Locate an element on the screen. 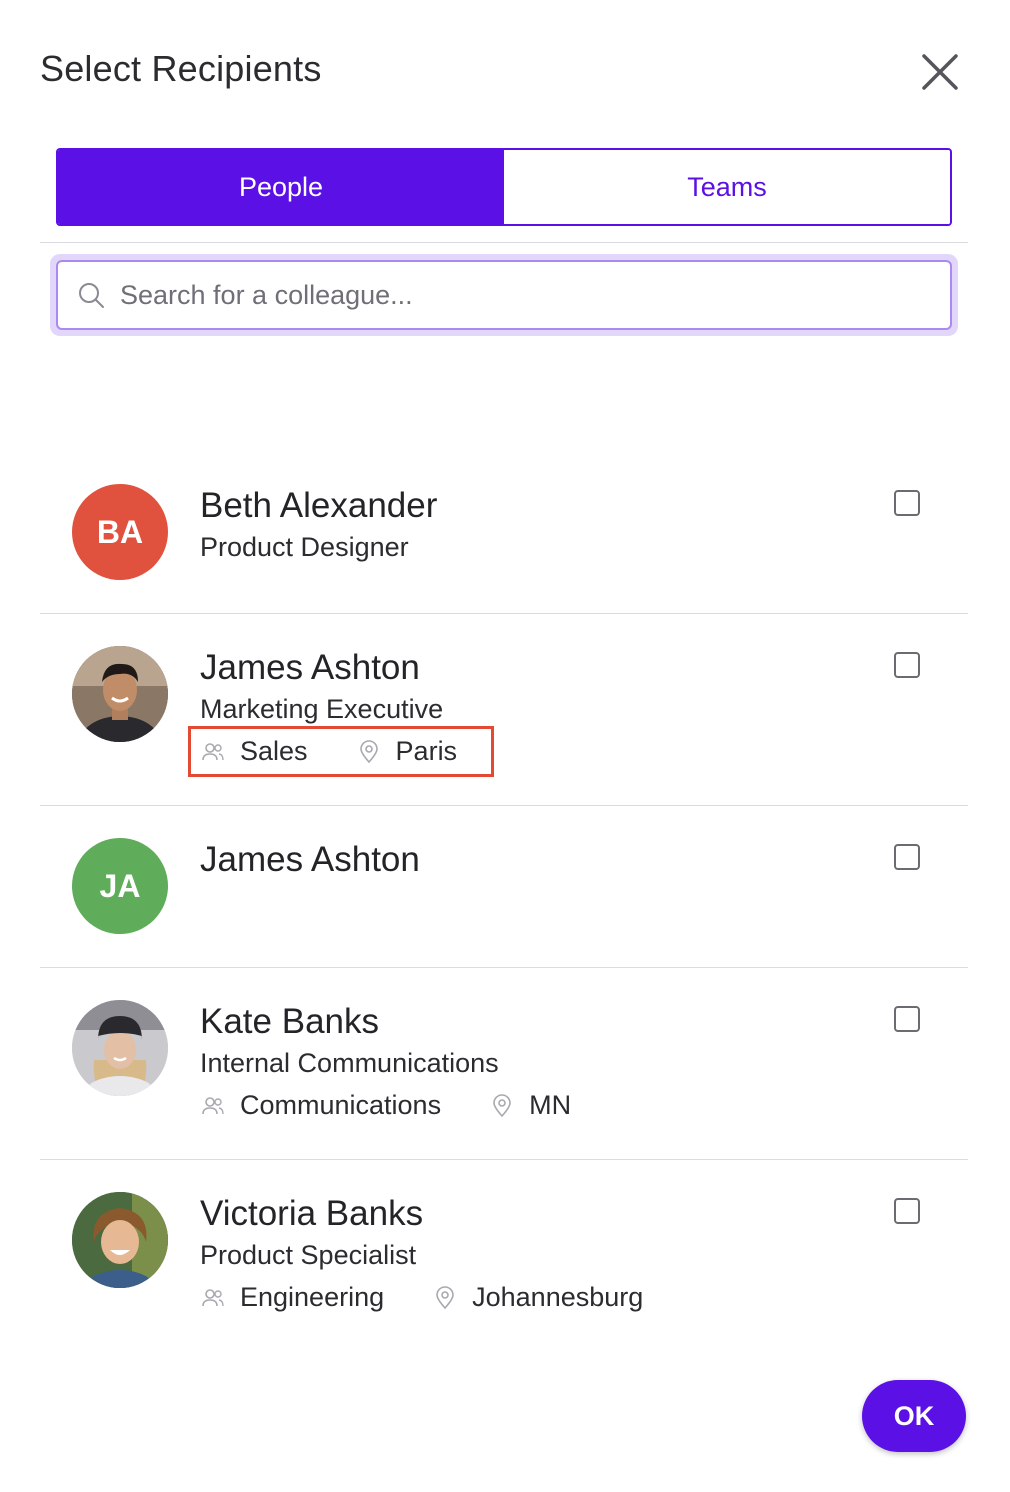 Image resolution: width=1010 pixels, height=1492 pixels. search-focus-ring is located at coordinates (504, 295).